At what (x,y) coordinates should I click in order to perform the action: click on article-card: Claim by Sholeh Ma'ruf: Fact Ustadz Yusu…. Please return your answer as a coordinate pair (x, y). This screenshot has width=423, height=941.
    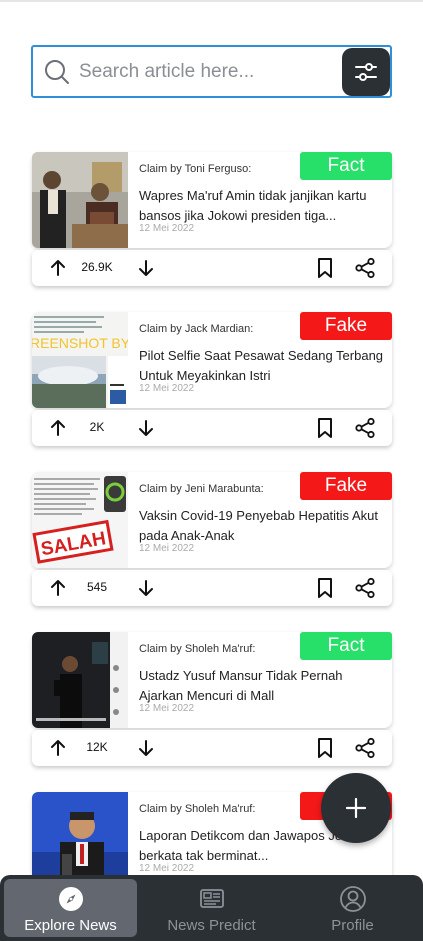
    Looking at the image, I should click on (212, 700).